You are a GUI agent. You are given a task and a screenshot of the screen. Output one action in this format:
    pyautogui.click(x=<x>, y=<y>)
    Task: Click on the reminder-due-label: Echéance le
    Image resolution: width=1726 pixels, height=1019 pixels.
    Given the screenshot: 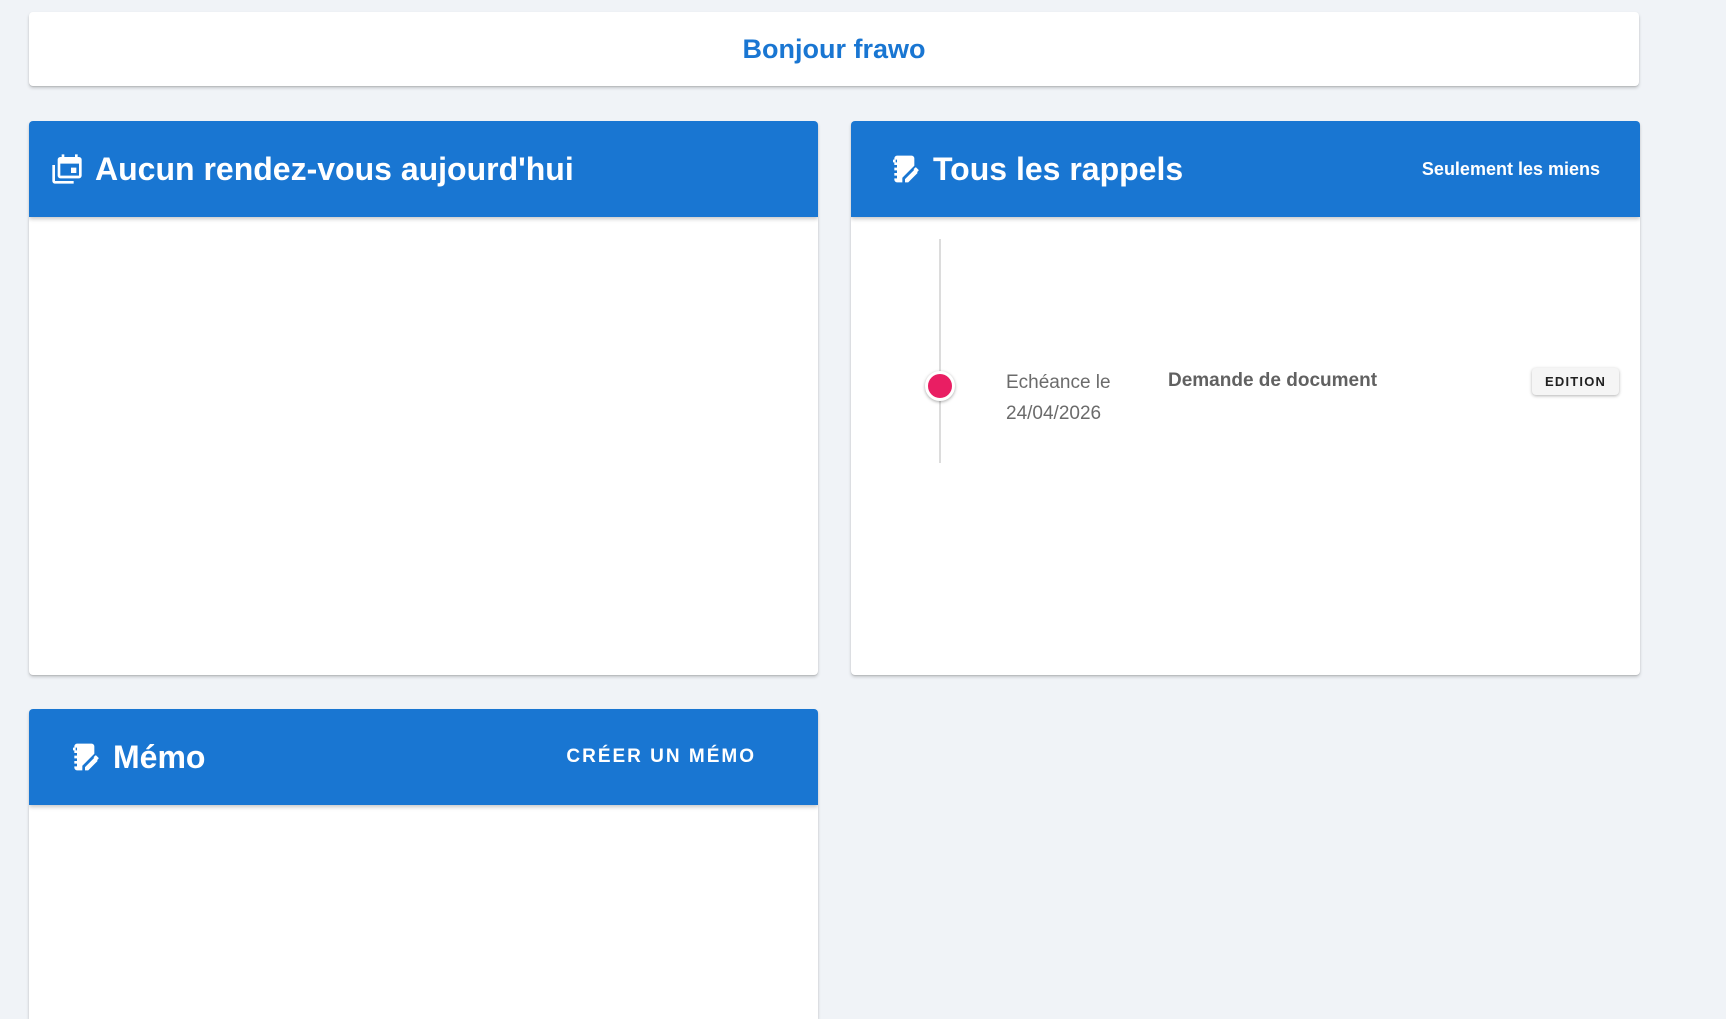 What is the action you would take?
    pyautogui.click(x=1058, y=382)
    